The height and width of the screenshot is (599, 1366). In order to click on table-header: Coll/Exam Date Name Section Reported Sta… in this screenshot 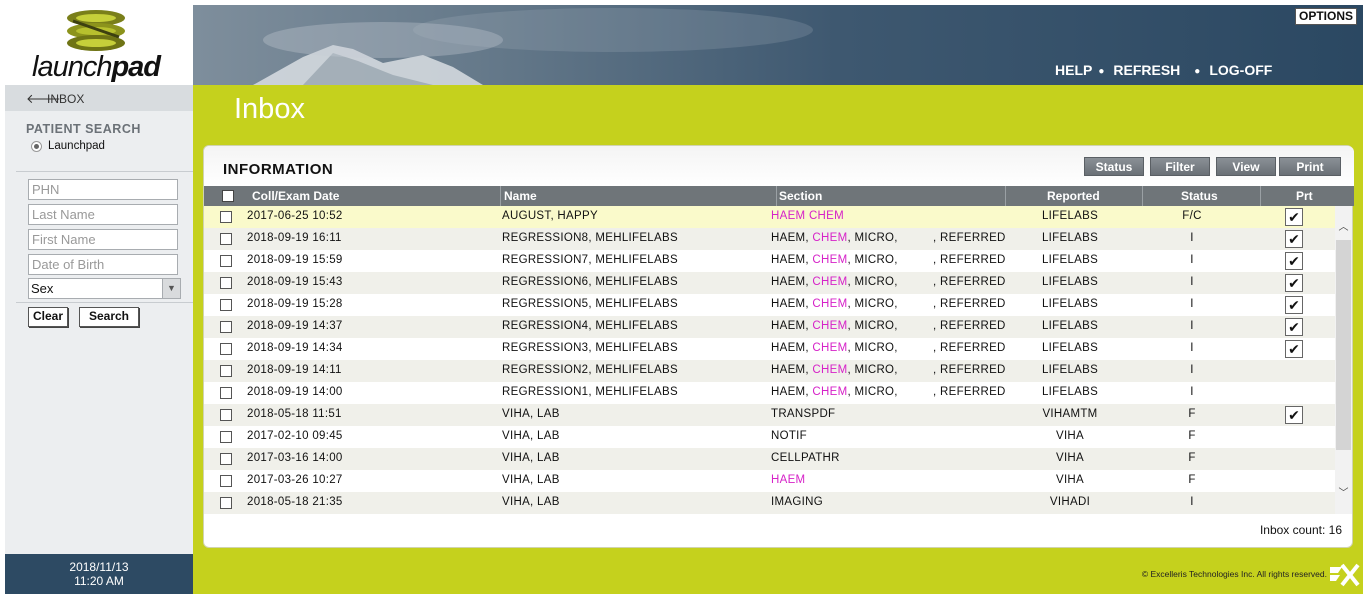, I will do `click(779, 196)`.